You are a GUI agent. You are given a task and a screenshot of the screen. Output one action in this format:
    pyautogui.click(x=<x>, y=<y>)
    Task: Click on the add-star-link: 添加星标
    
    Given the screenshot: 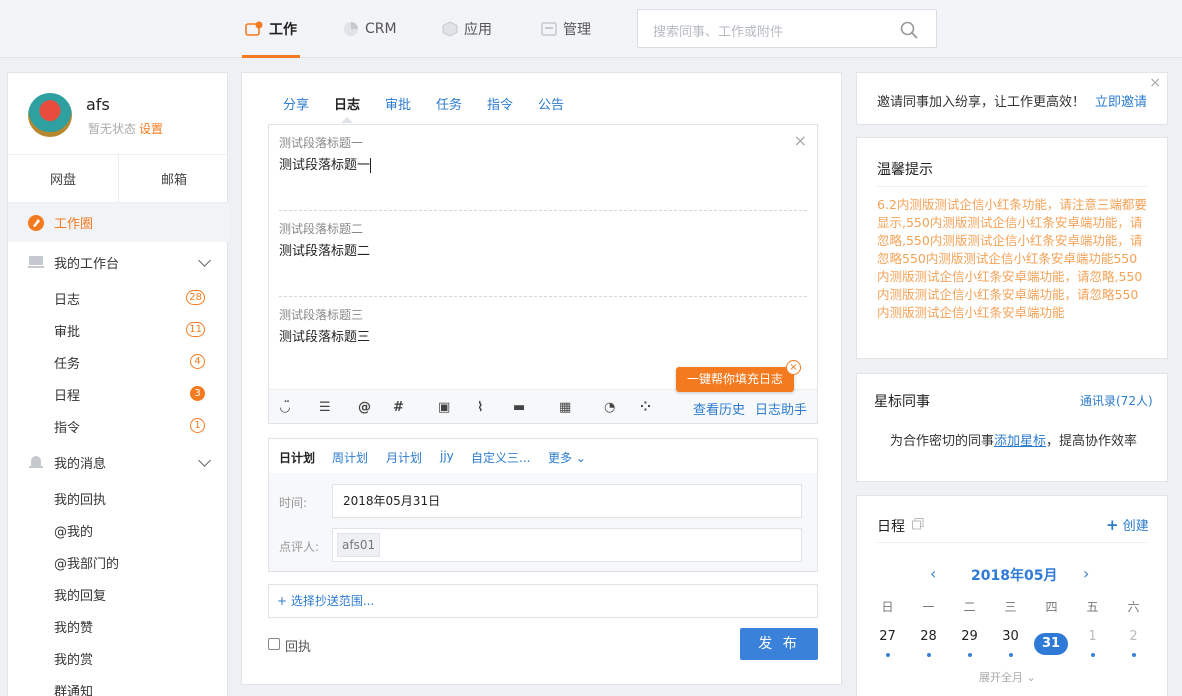 What is the action you would take?
    pyautogui.click(x=1020, y=441)
    